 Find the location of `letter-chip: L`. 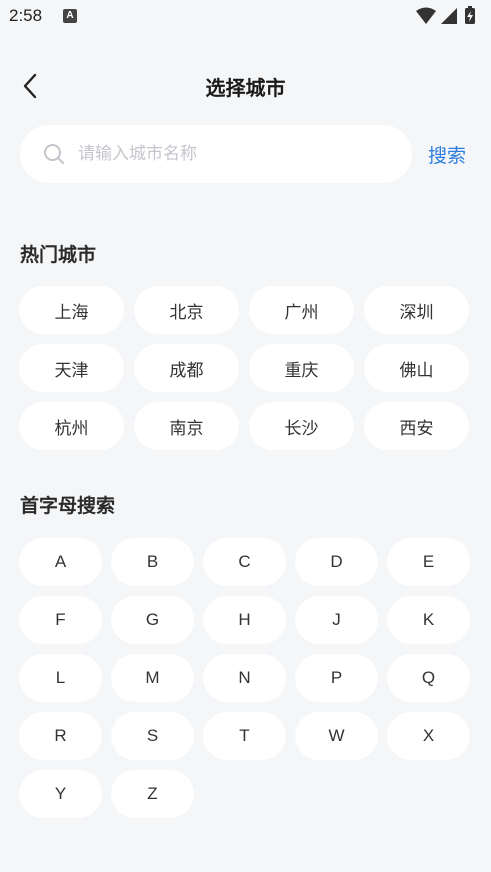

letter-chip: L is located at coordinates (60, 678).